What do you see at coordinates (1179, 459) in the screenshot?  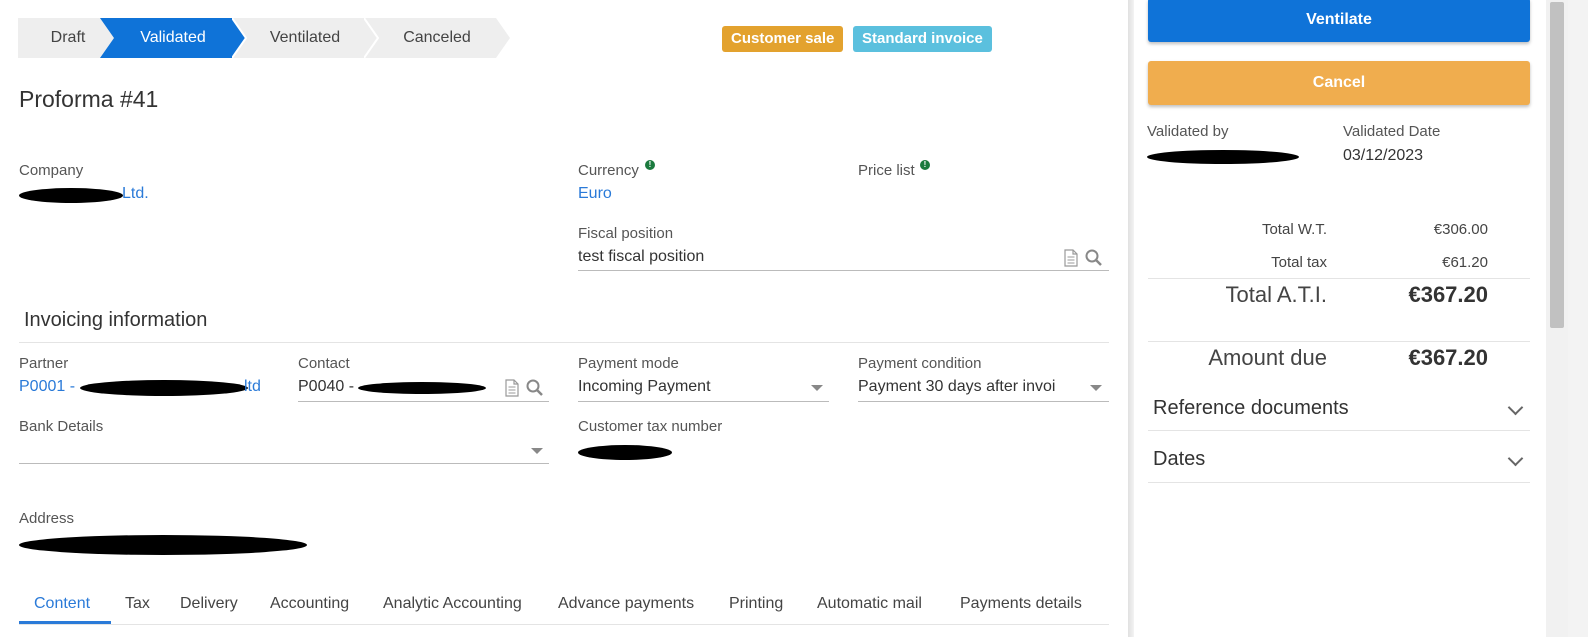 I see `dates-title: Dates` at bounding box center [1179, 459].